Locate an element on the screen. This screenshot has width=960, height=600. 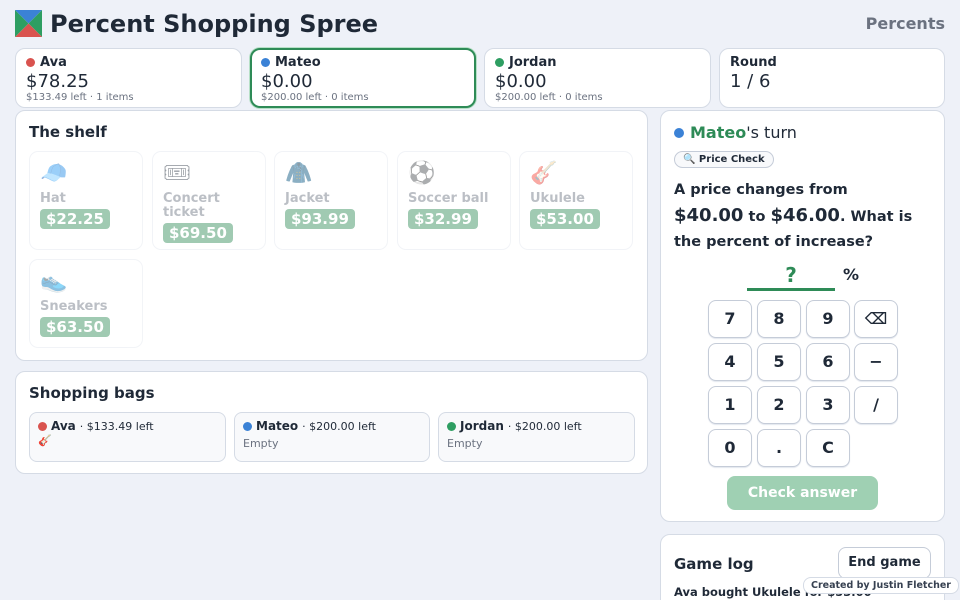
key-2: 2 is located at coordinates (779, 405).